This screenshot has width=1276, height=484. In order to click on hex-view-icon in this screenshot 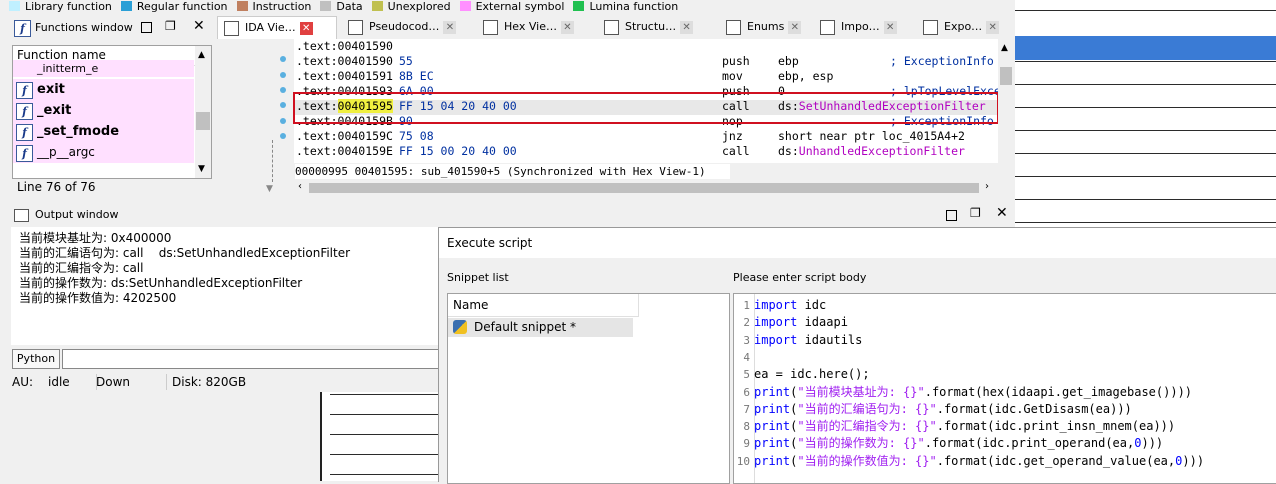, I will do `click(490, 27)`.